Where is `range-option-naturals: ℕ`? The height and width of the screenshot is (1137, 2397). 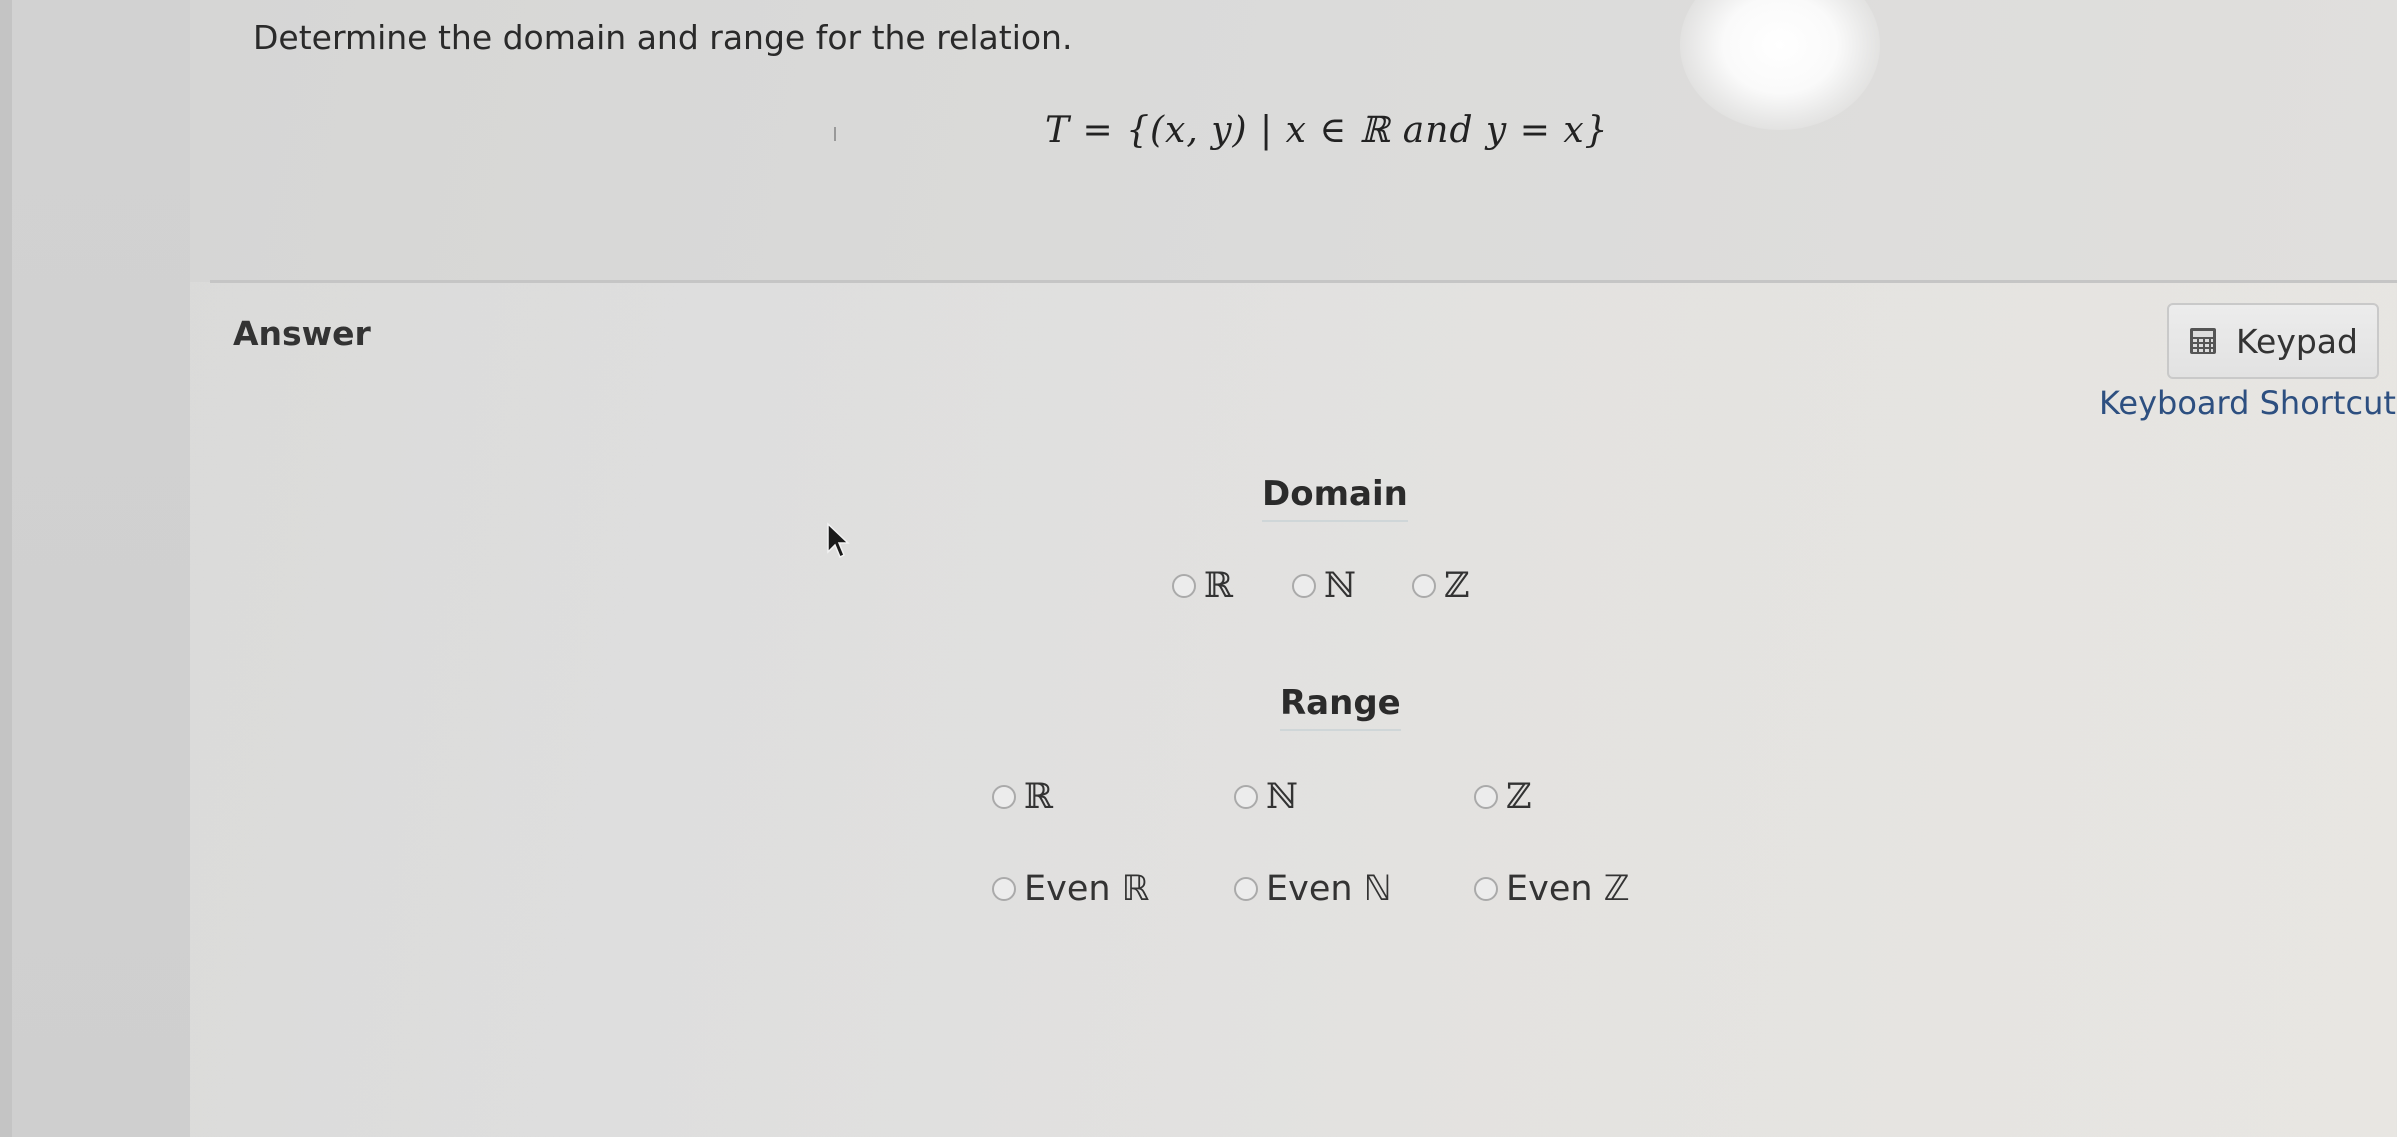
range-option-naturals: ℕ is located at coordinates (1266, 797).